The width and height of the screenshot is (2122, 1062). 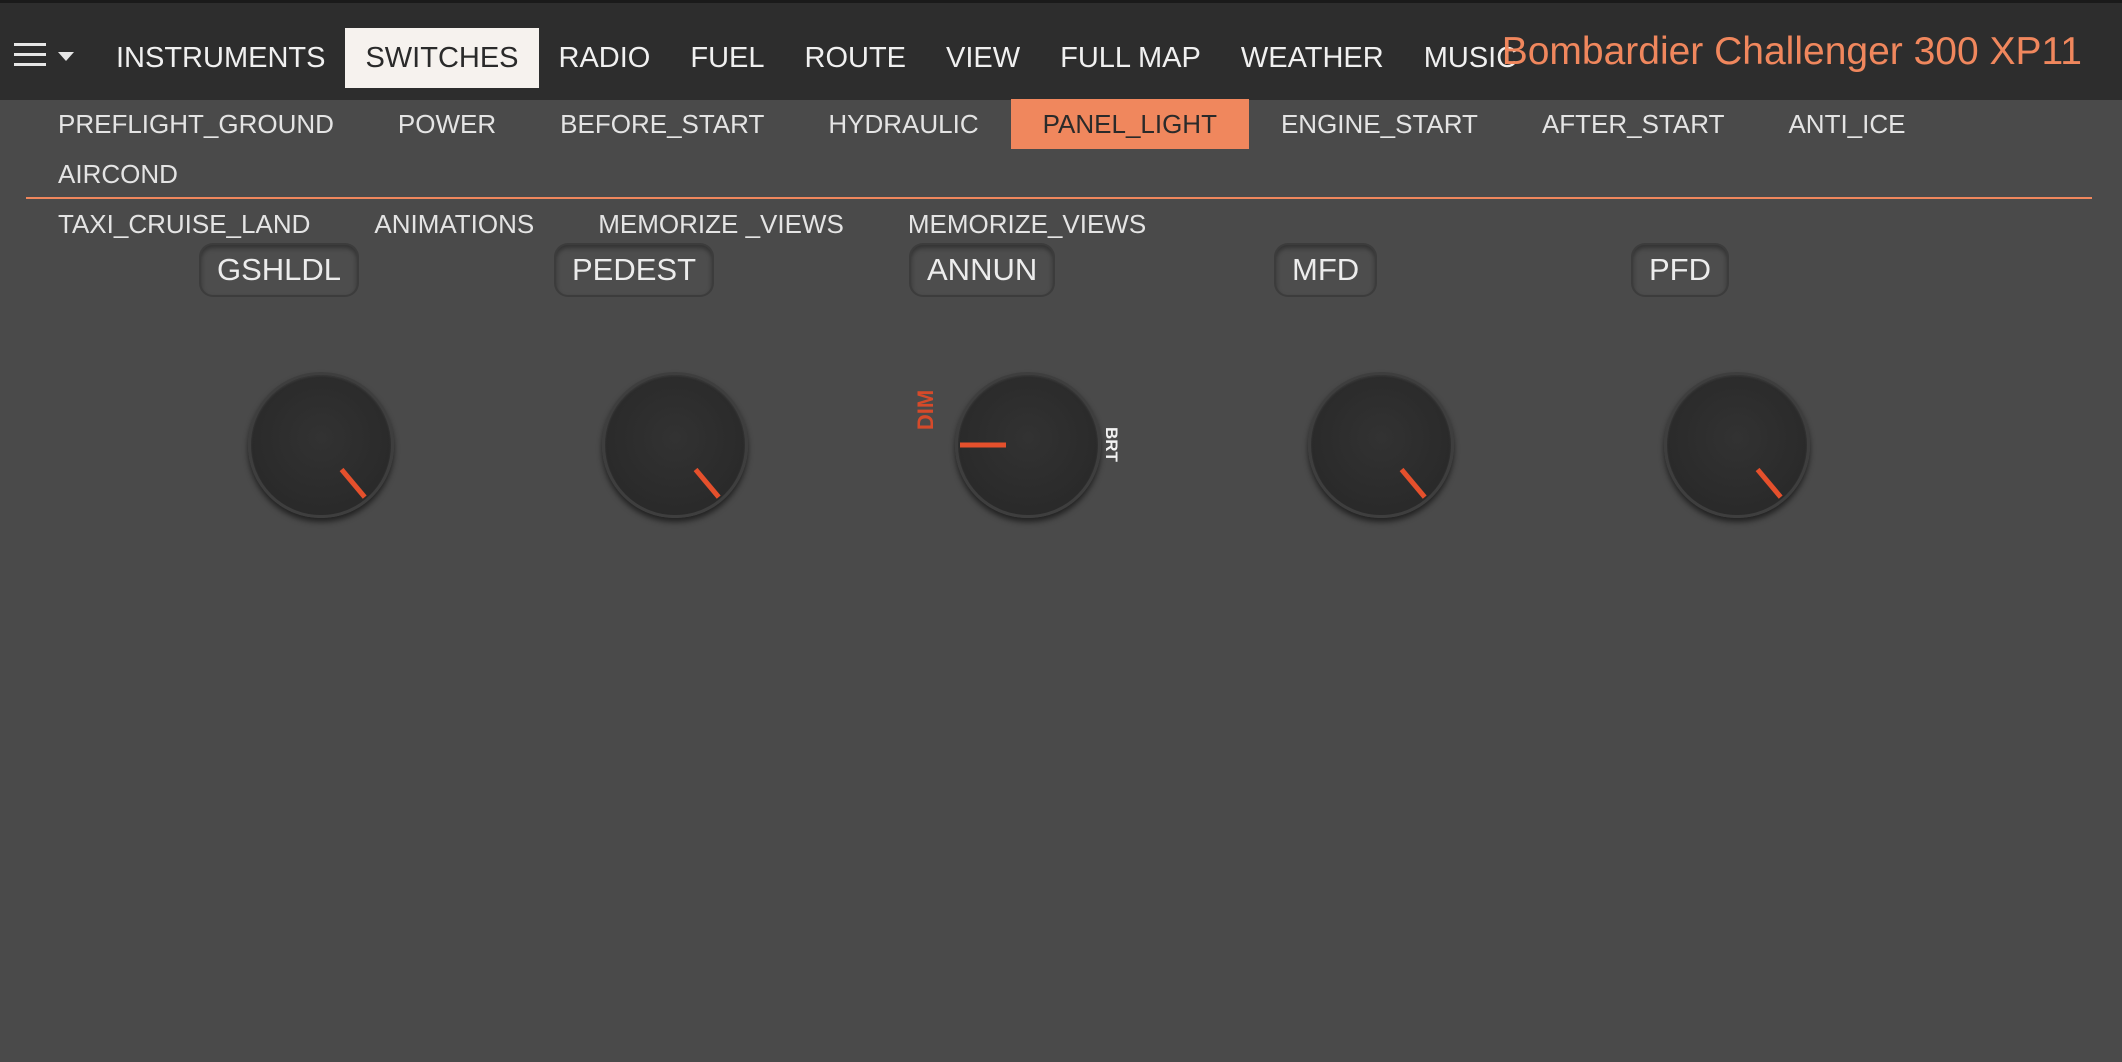 What do you see at coordinates (1028, 445) in the screenshot?
I see `brightness-knob-annun` at bounding box center [1028, 445].